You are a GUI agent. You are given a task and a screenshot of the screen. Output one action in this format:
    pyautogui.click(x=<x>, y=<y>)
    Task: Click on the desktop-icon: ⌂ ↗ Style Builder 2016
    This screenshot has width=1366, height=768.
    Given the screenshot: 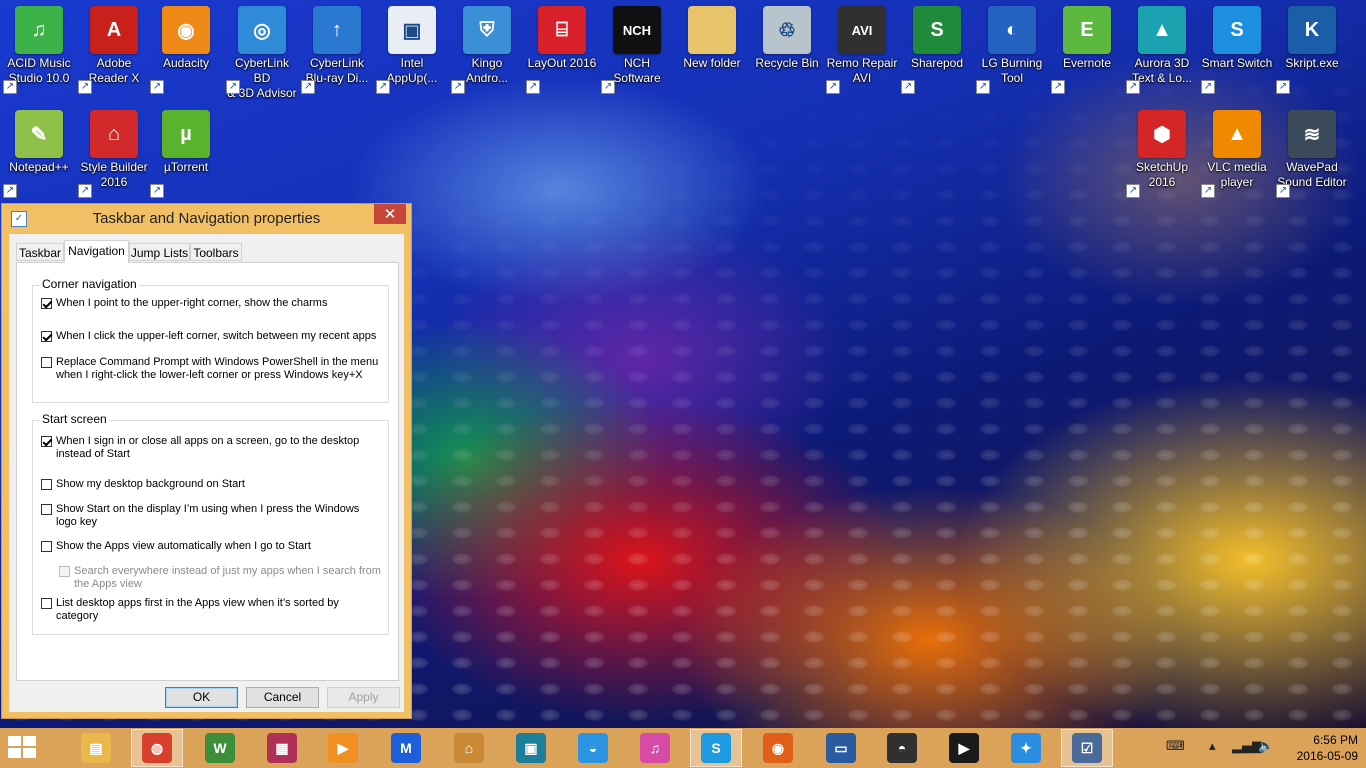 What is the action you would take?
    pyautogui.click(x=114, y=152)
    